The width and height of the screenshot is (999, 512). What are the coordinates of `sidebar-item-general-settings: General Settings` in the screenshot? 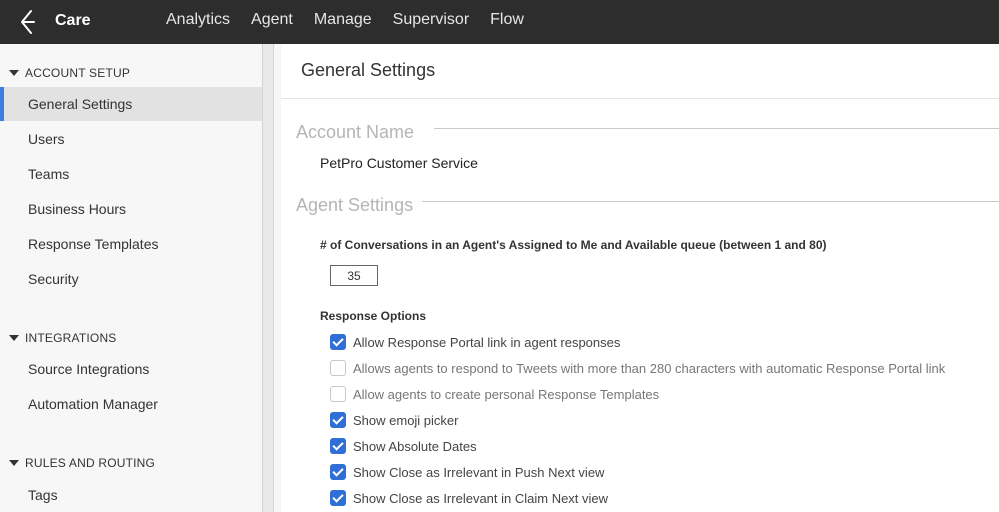 It's located at (131, 104).